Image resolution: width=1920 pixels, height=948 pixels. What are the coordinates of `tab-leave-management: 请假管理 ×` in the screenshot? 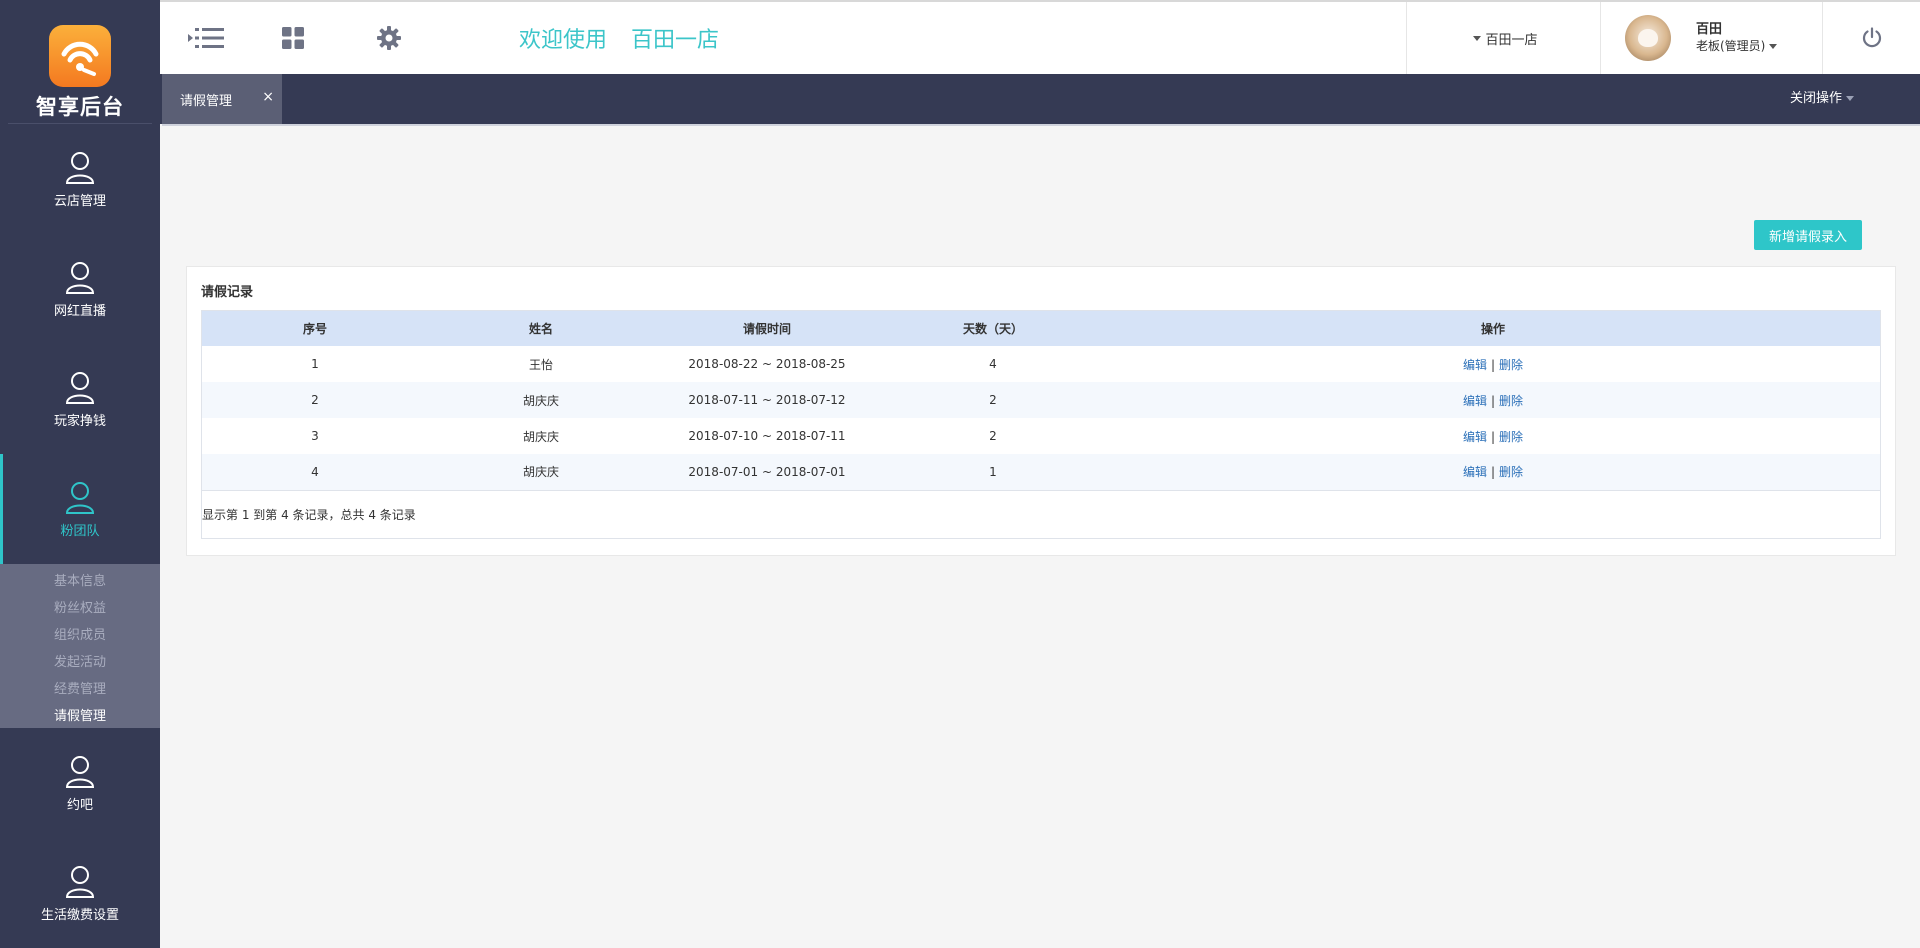 It's located at (222, 99).